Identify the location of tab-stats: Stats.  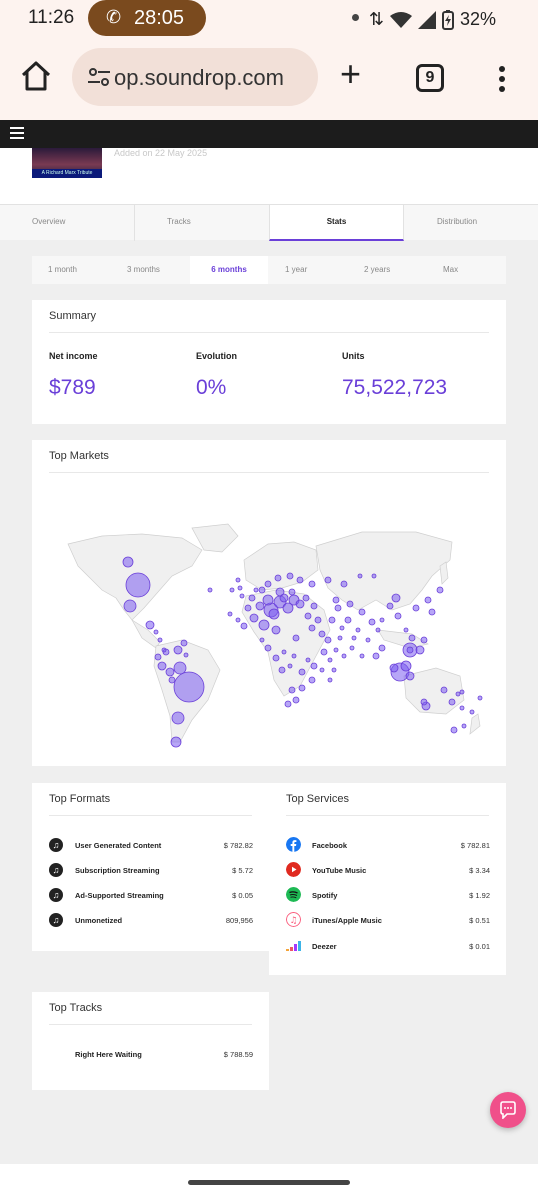
(336, 223).